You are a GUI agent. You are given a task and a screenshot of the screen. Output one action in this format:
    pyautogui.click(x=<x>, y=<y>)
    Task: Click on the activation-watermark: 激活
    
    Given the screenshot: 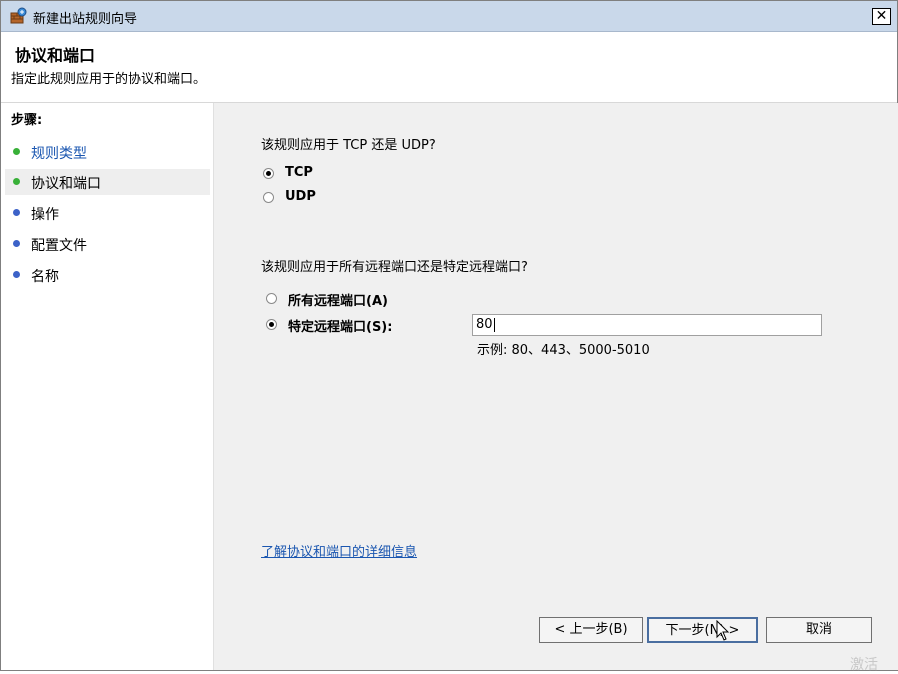 What is the action you would take?
    pyautogui.click(x=864, y=665)
    